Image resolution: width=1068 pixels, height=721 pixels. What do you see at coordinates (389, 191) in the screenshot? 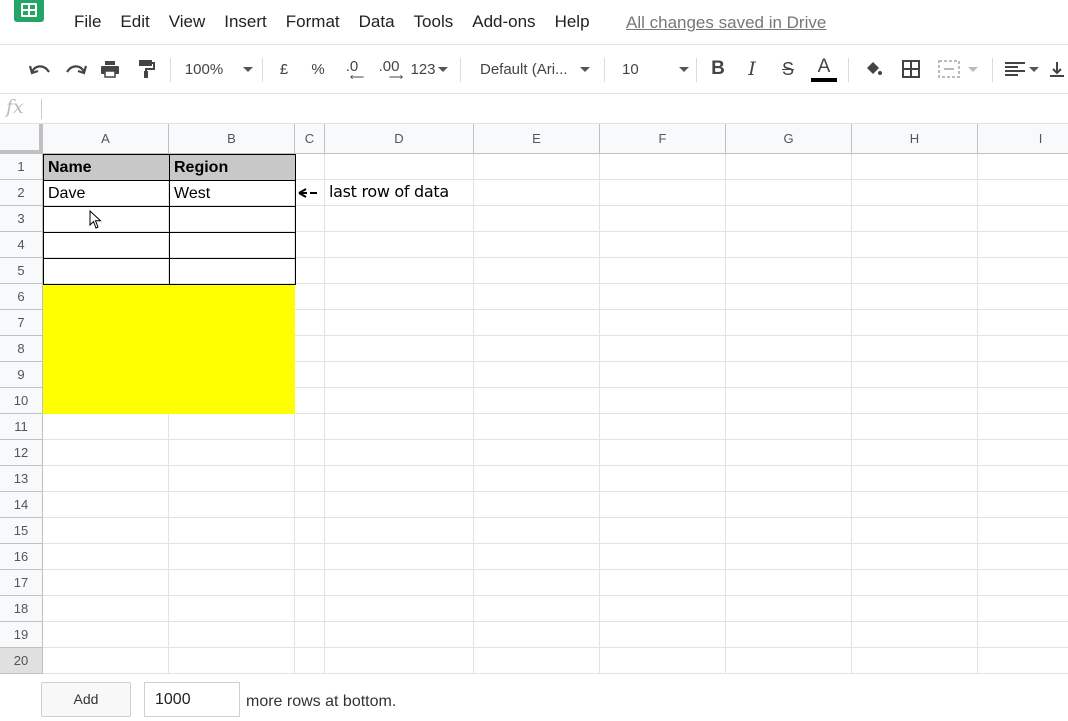
I see `annotation-text: last row of data` at bounding box center [389, 191].